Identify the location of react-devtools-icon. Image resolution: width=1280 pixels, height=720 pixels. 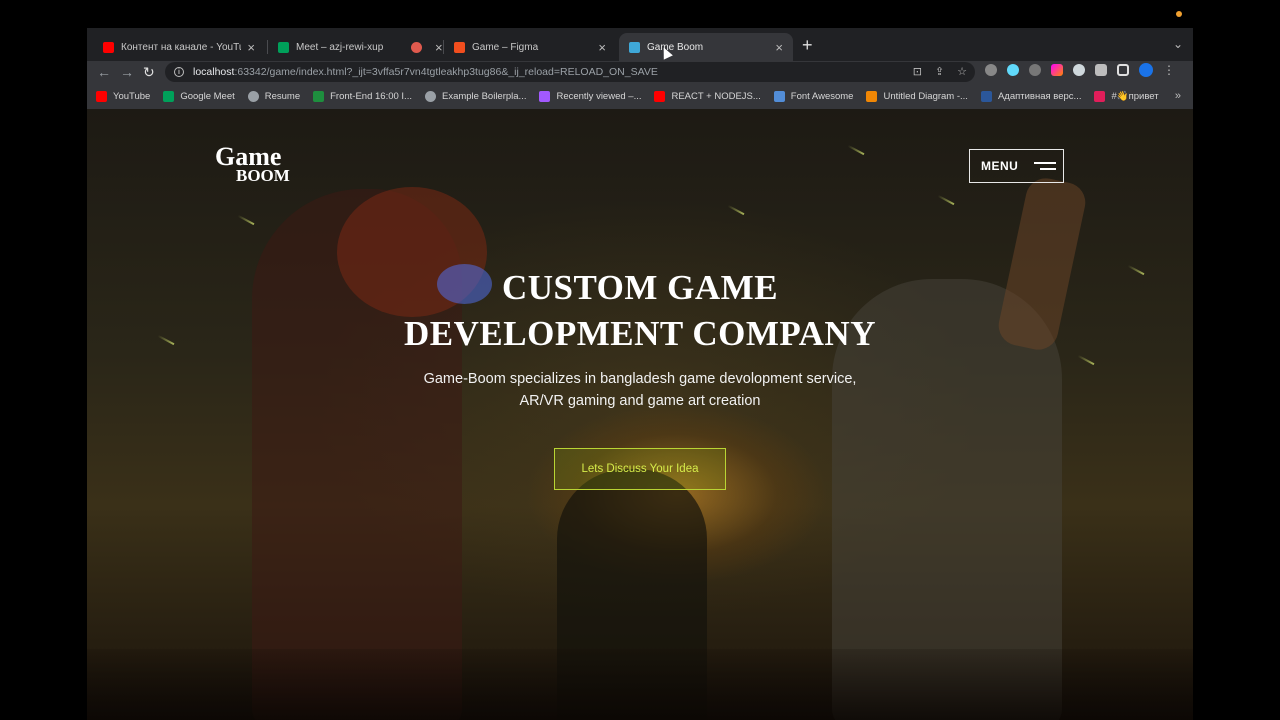
(1013, 70).